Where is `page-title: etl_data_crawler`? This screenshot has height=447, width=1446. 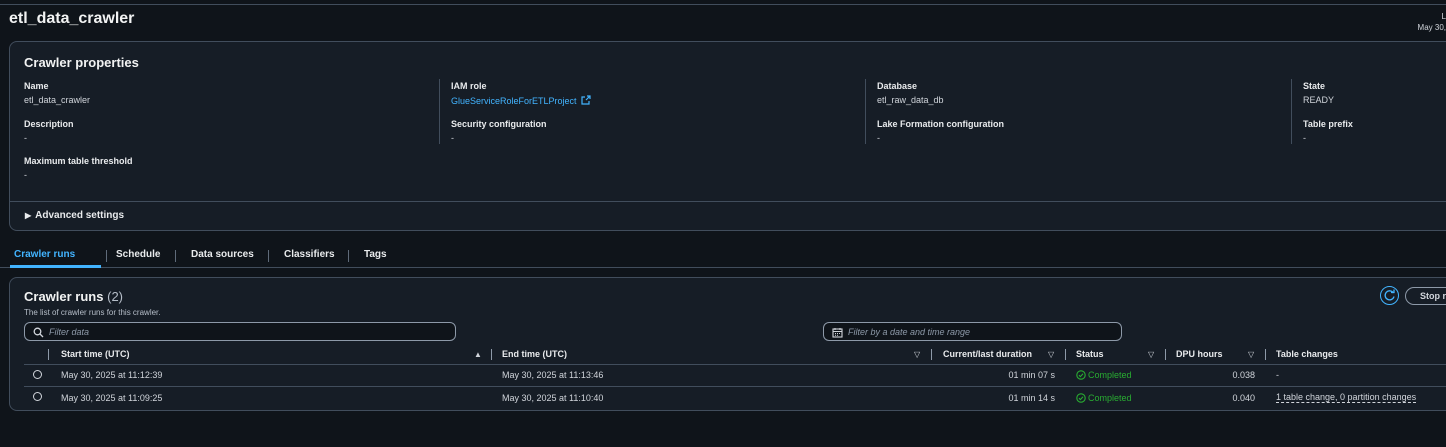 page-title: etl_data_crawler is located at coordinates (72, 18).